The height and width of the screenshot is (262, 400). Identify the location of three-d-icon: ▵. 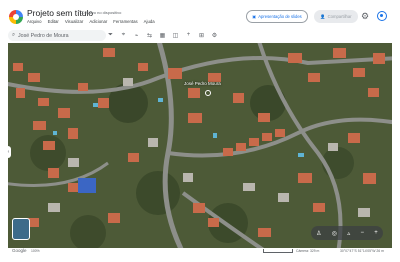
(348, 233).